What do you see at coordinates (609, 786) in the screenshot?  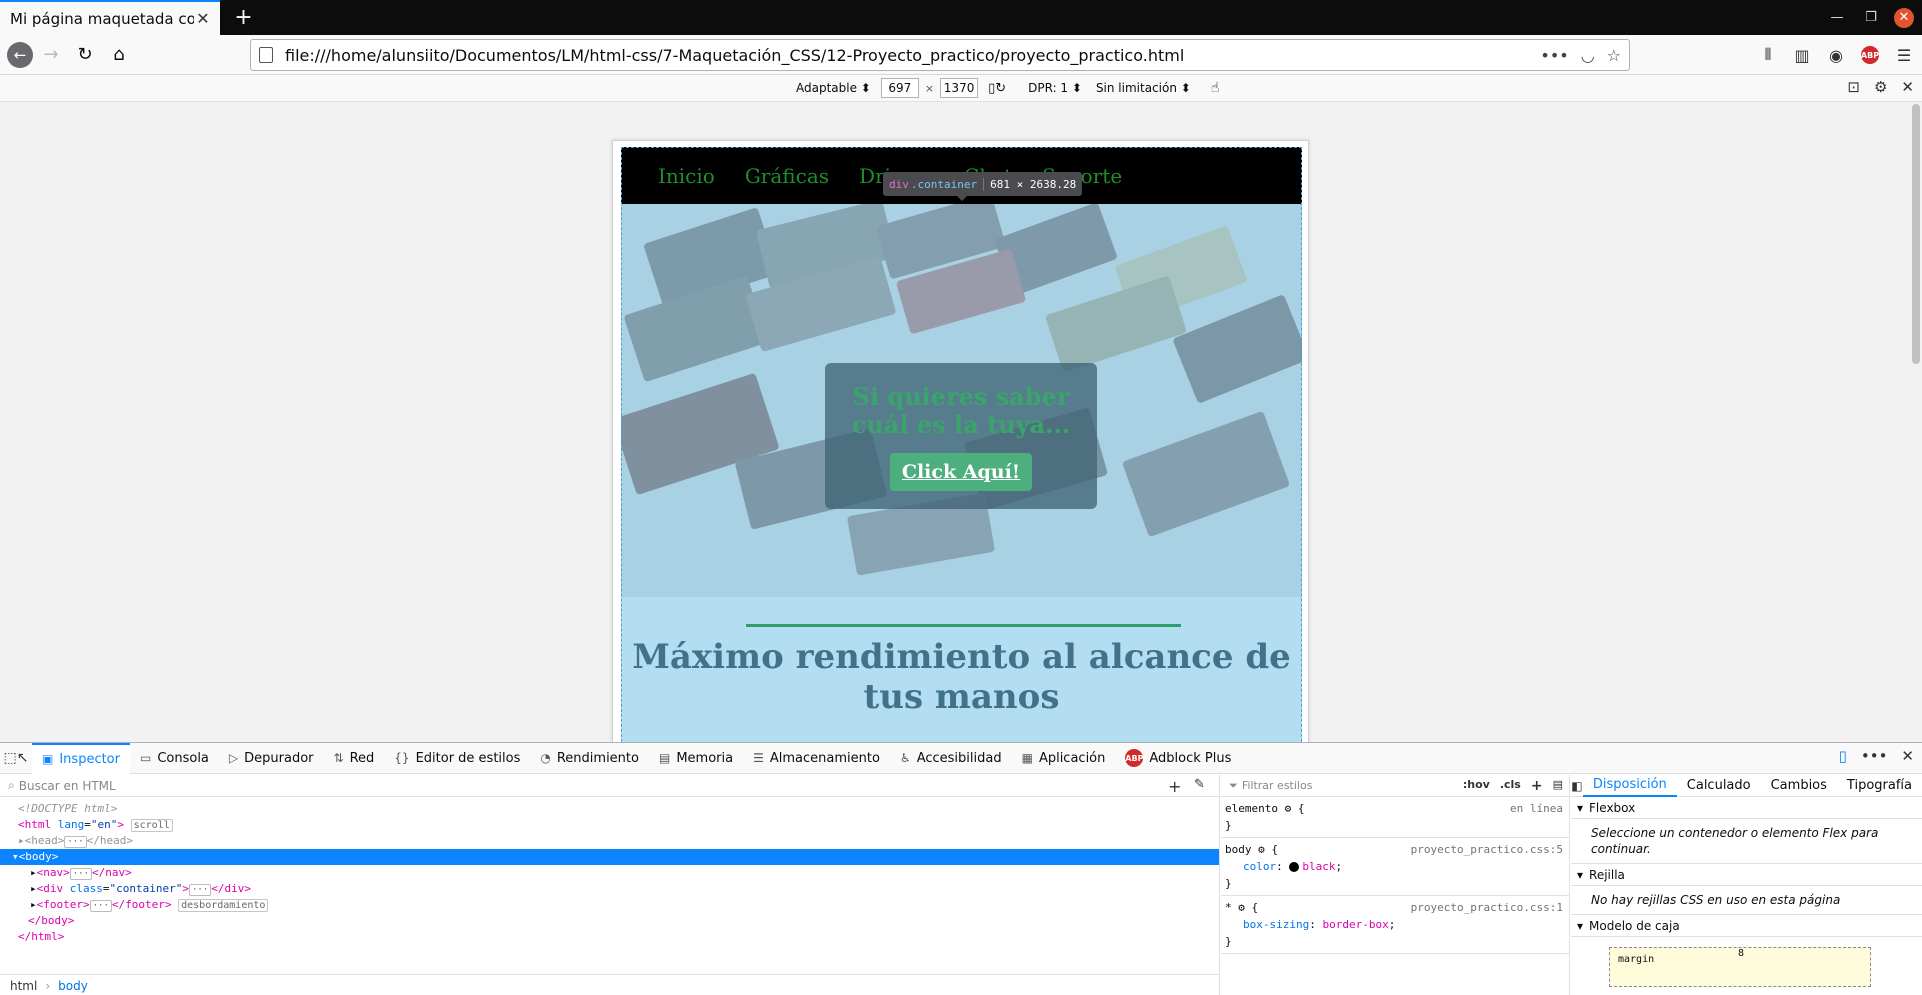 I see `html-search: ⌕ Buscar en HTML + ✎` at bounding box center [609, 786].